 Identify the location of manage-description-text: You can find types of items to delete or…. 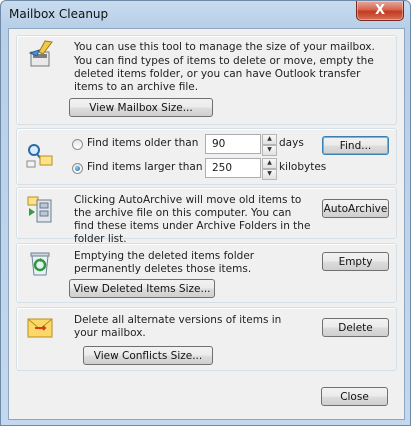
(224, 74).